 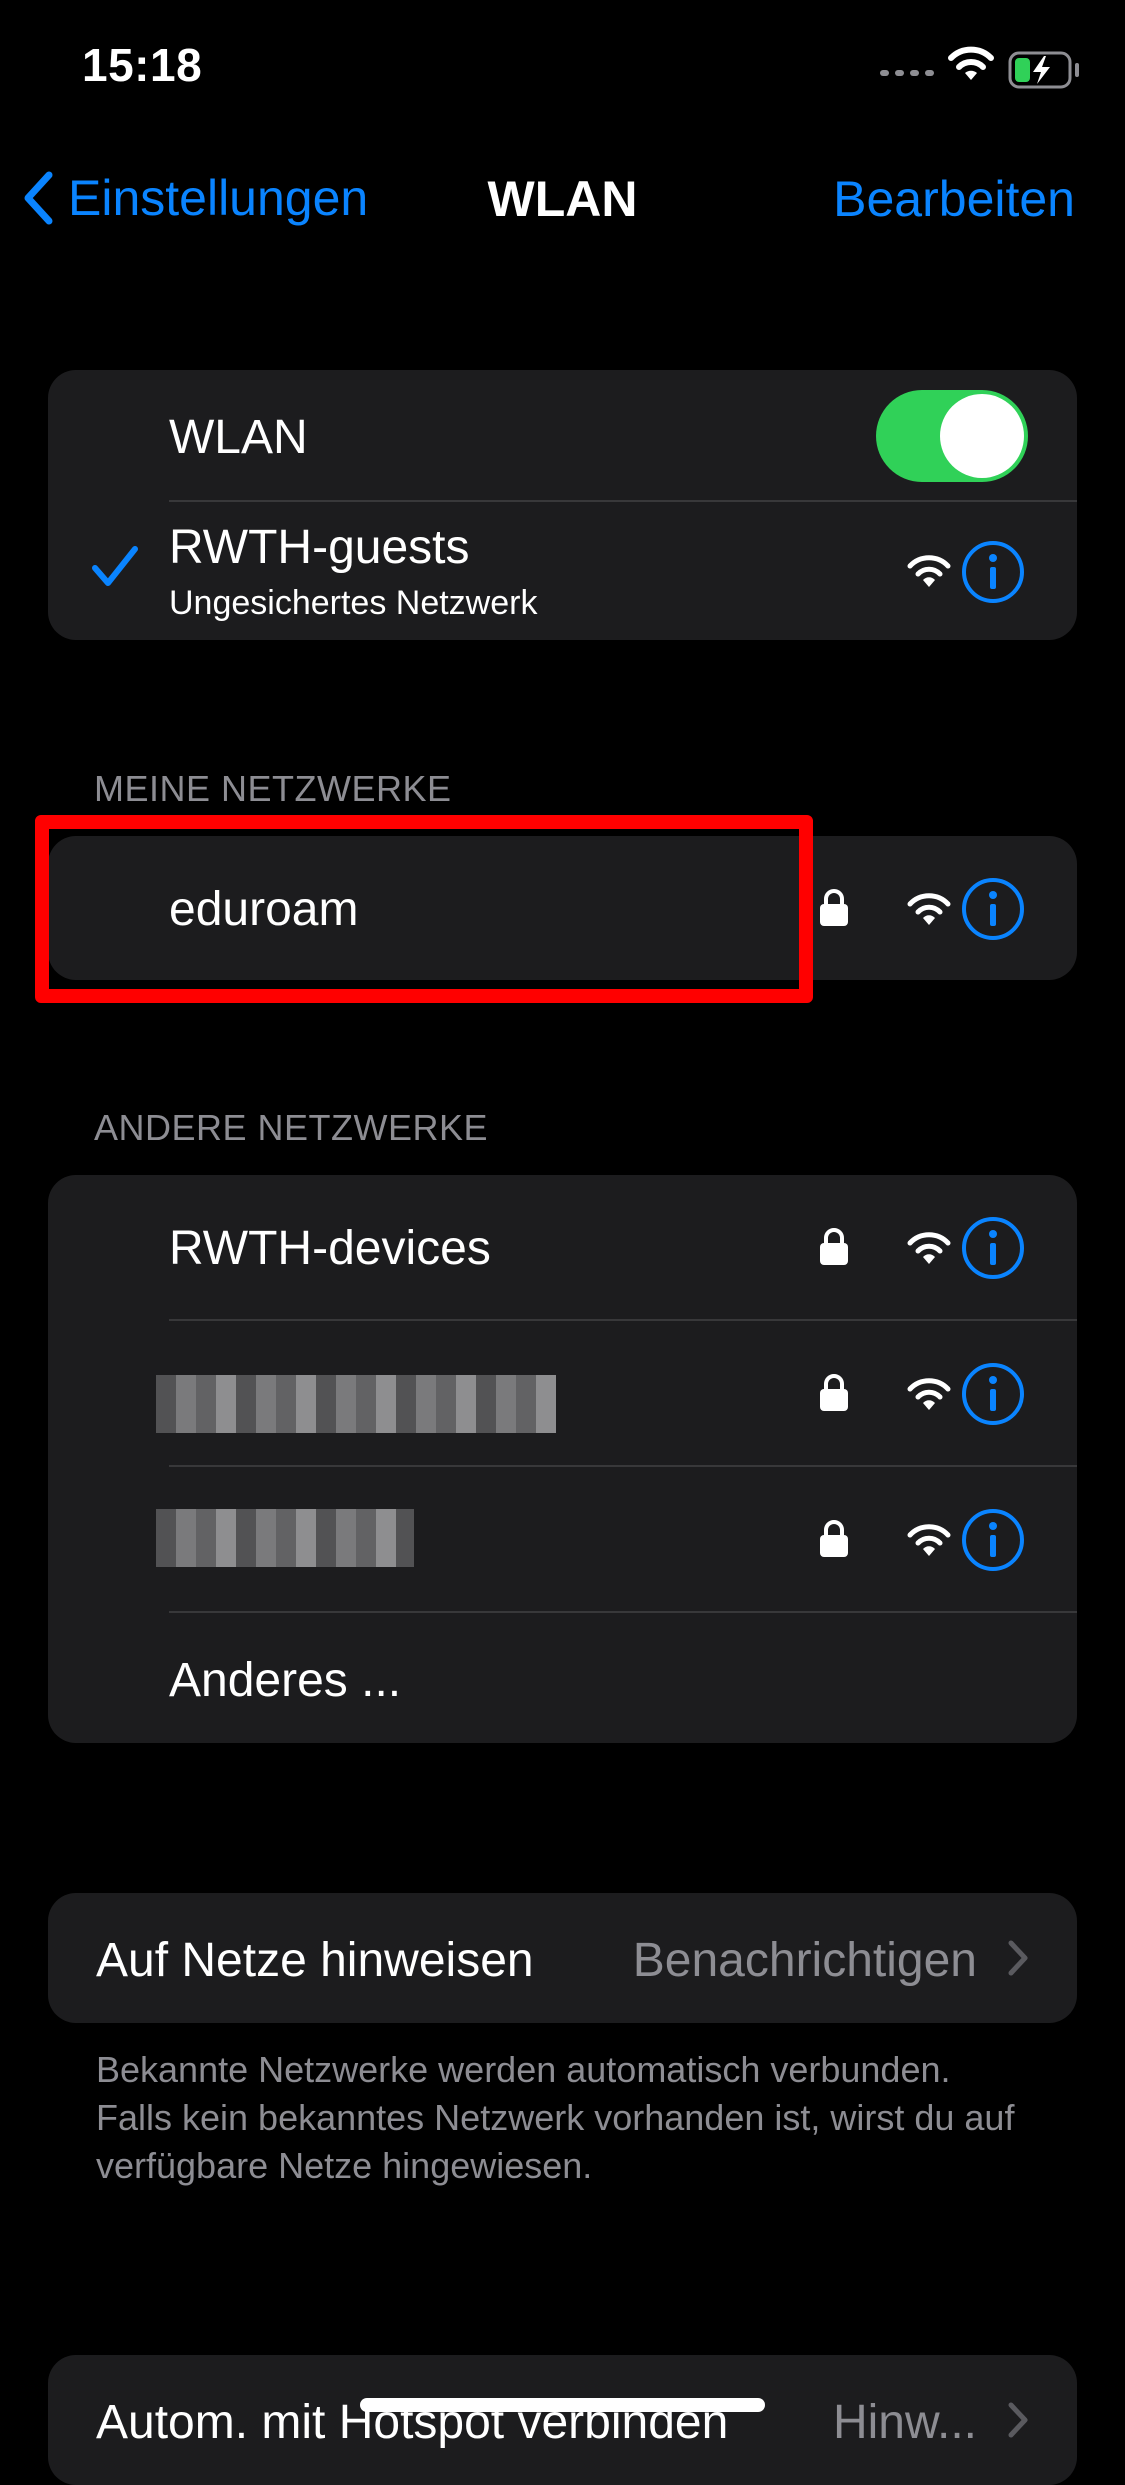 What do you see at coordinates (291, 1127) in the screenshot?
I see `other-networks-header: ANDERE NETZWERKE` at bounding box center [291, 1127].